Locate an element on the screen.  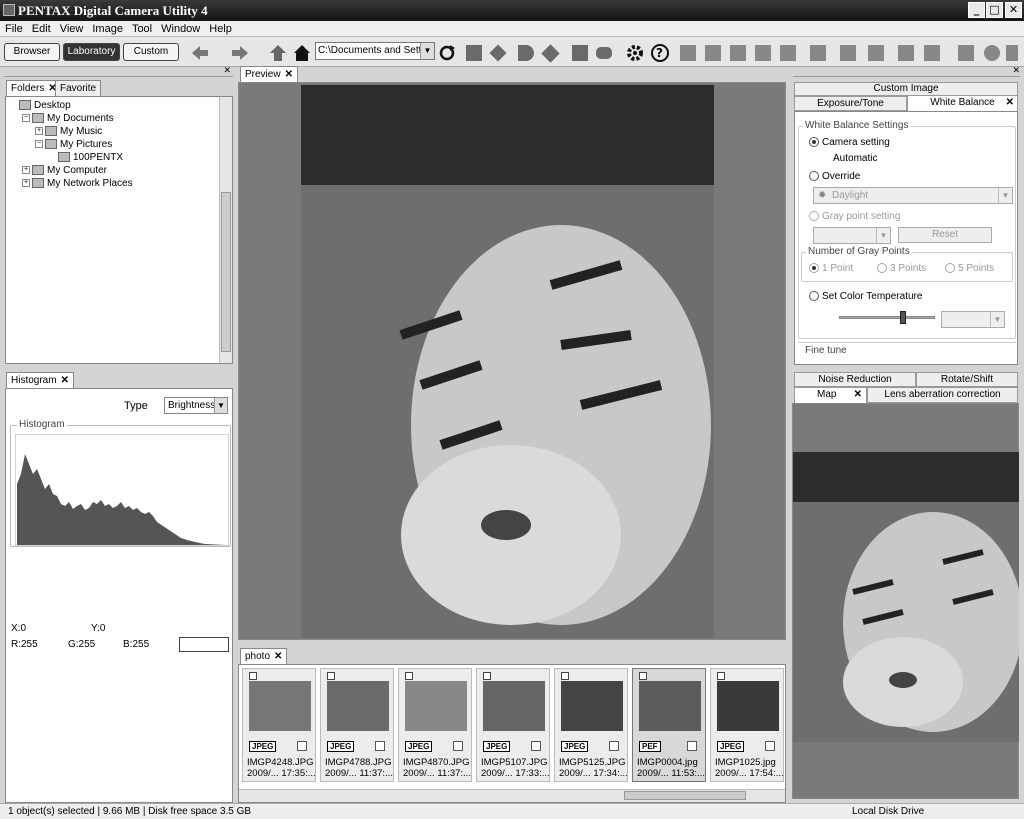
minimize-button: _ is located at coordinates (976, 10).